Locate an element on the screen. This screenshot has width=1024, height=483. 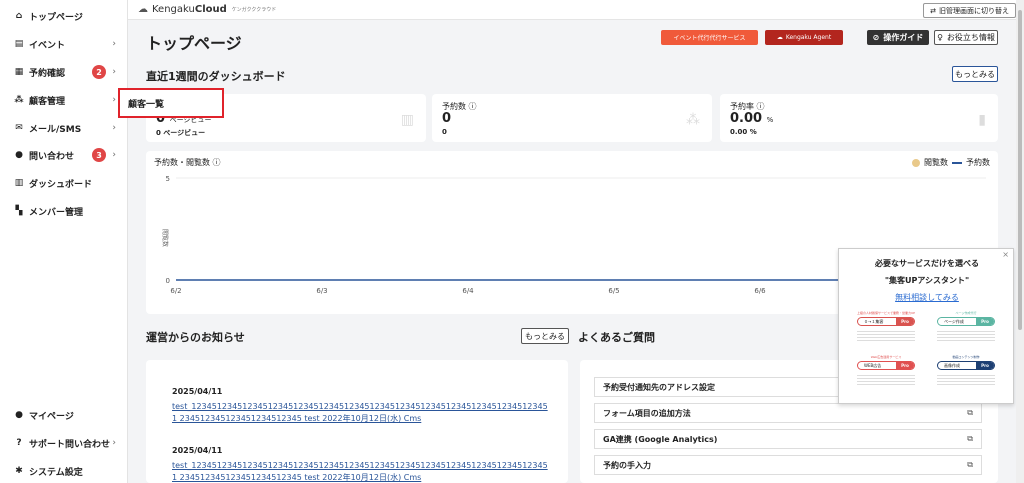
logo: ☁ Kengaku Cloud ケンガクククラウド is located at coordinates (207, 9).